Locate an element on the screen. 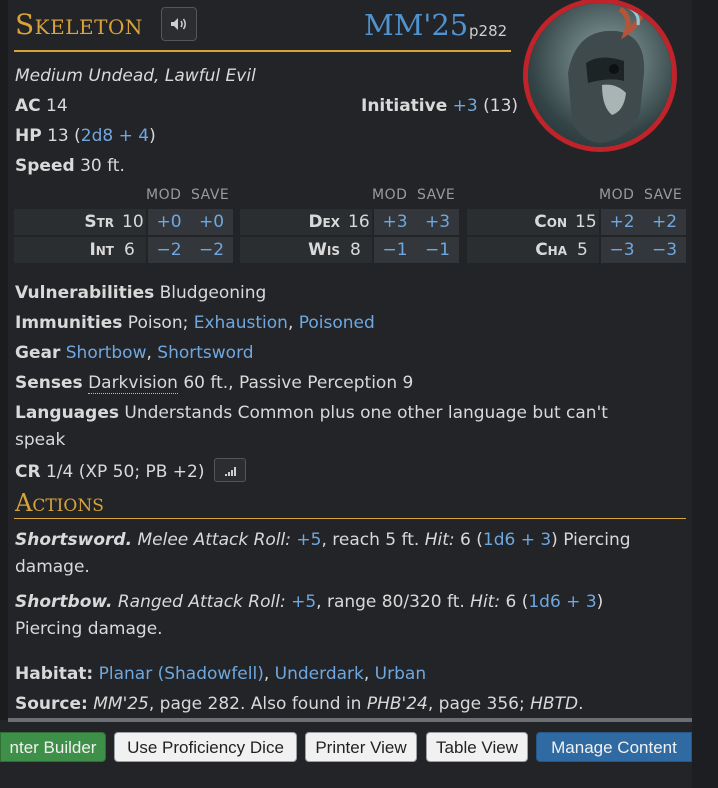  ability-mod-roll: −2 is located at coordinates (169, 250).